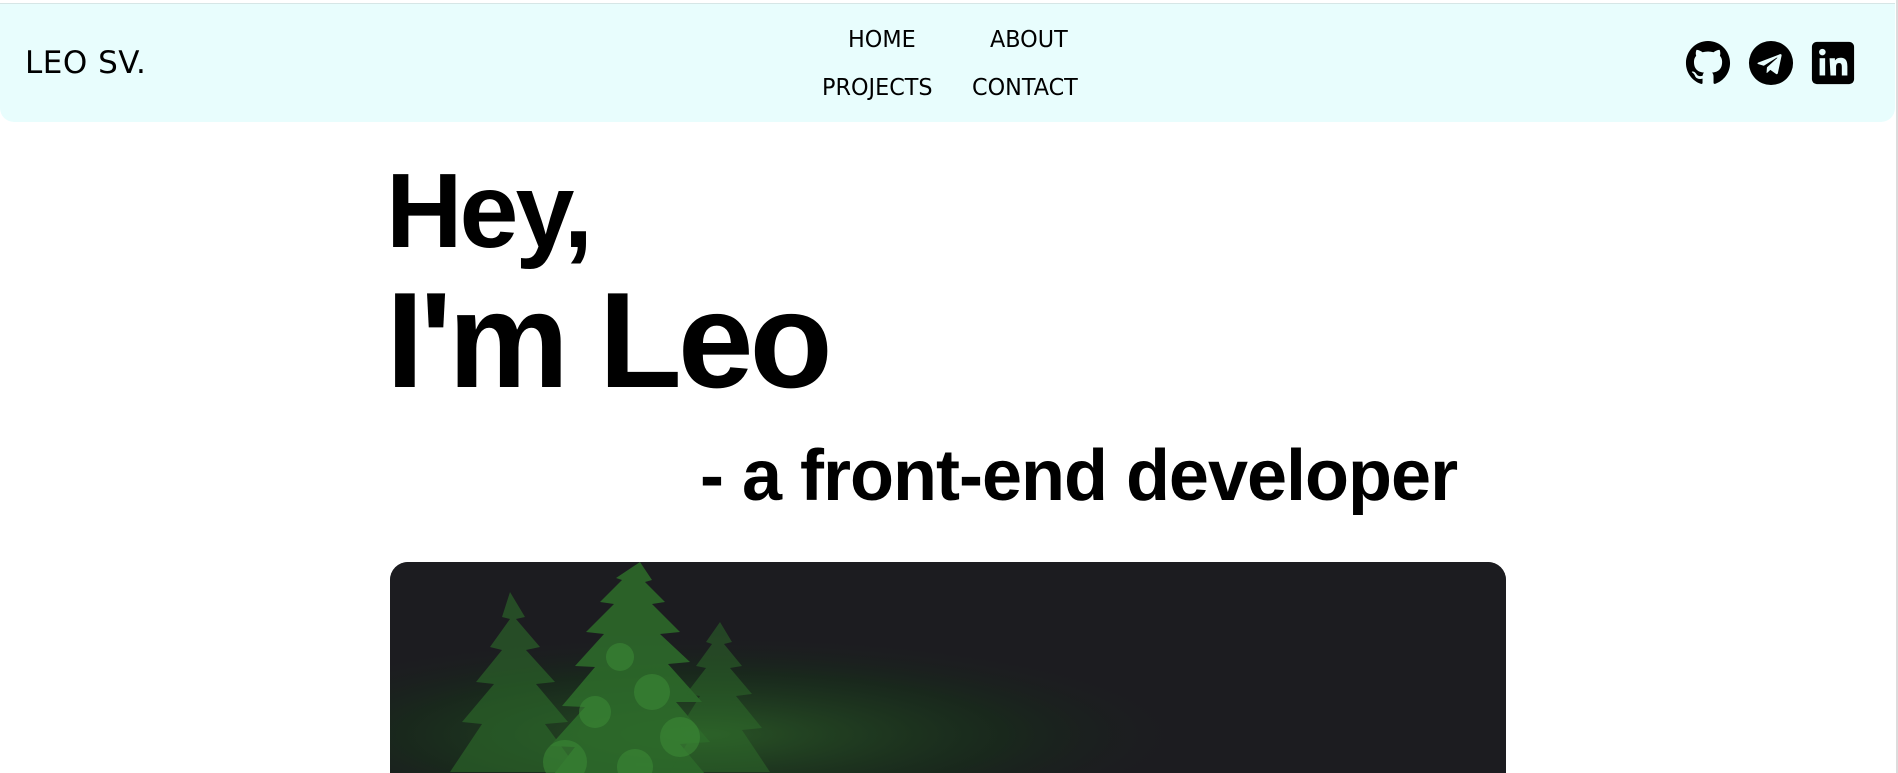 Image resolution: width=1898 pixels, height=773 pixels. Describe the element at coordinates (877, 88) in the screenshot. I see `nav-link-projects: PROJECTS` at that location.